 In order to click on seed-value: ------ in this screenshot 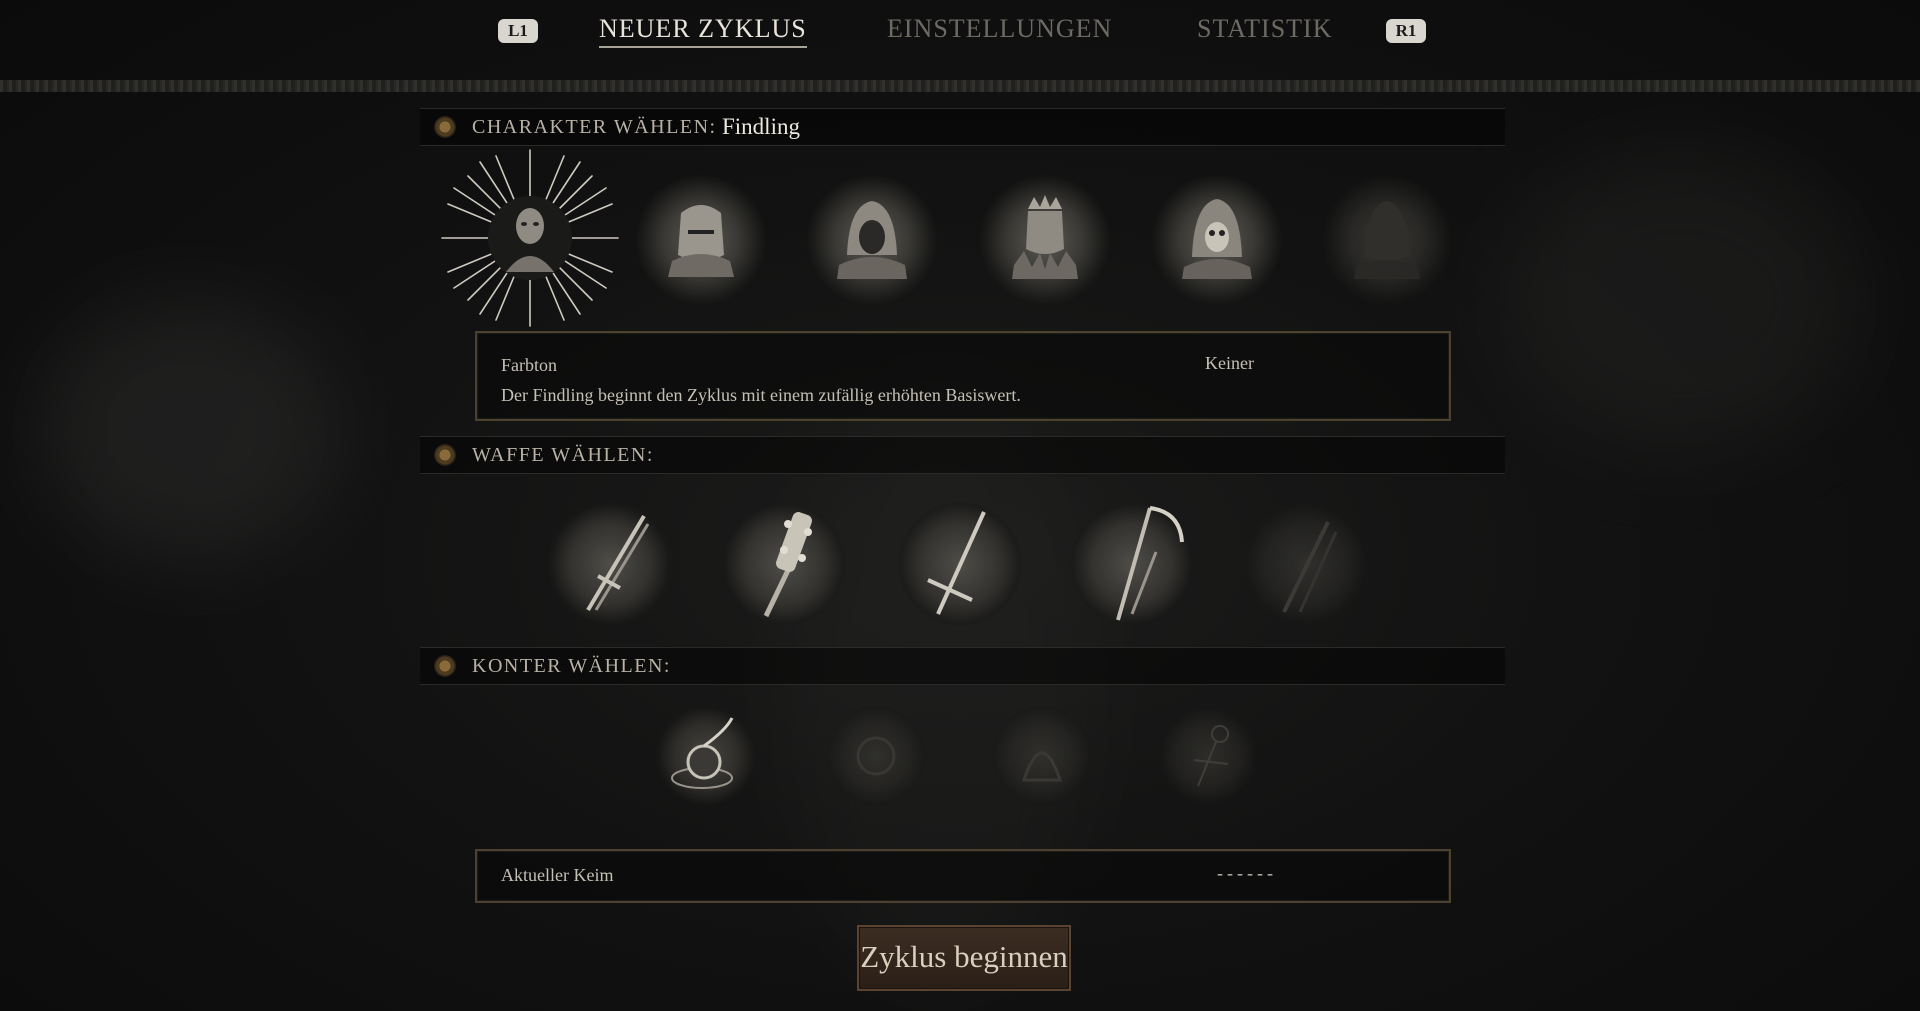, I will do `click(1247, 873)`.